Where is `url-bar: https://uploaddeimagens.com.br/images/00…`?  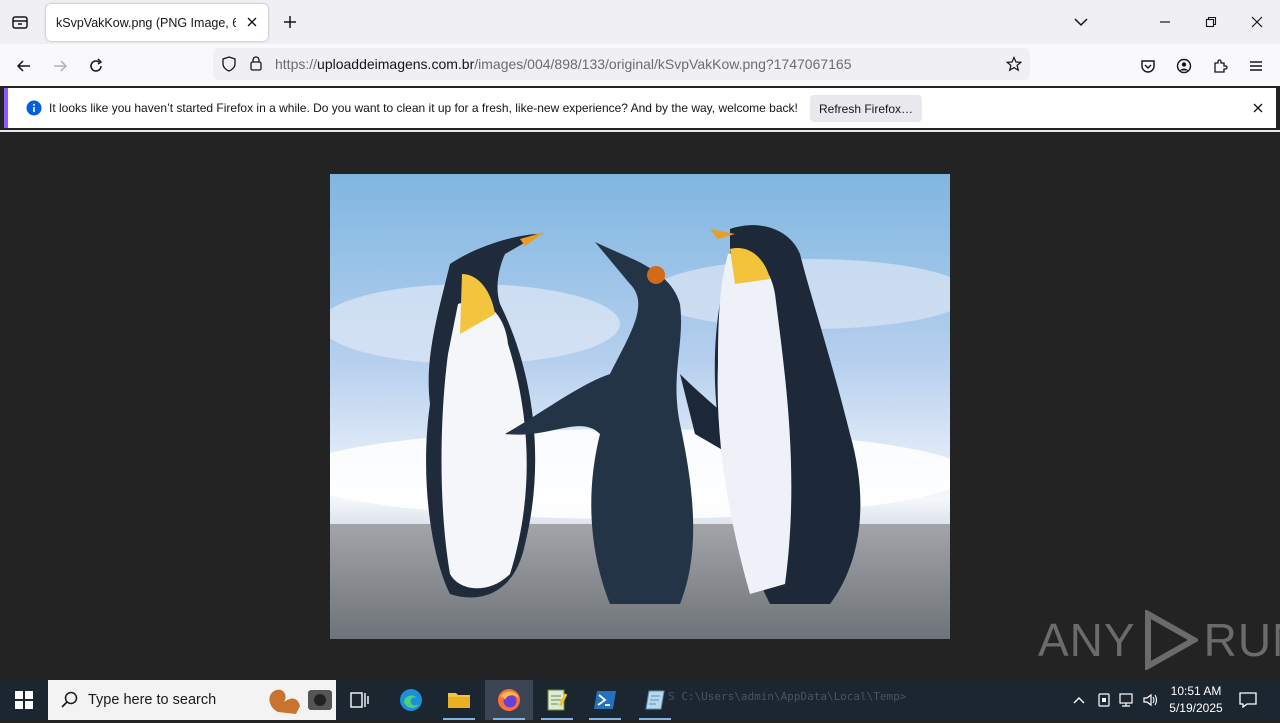 url-bar: https://uploaddeimagens.com.br/images/00… is located at coordinates (621, 64).